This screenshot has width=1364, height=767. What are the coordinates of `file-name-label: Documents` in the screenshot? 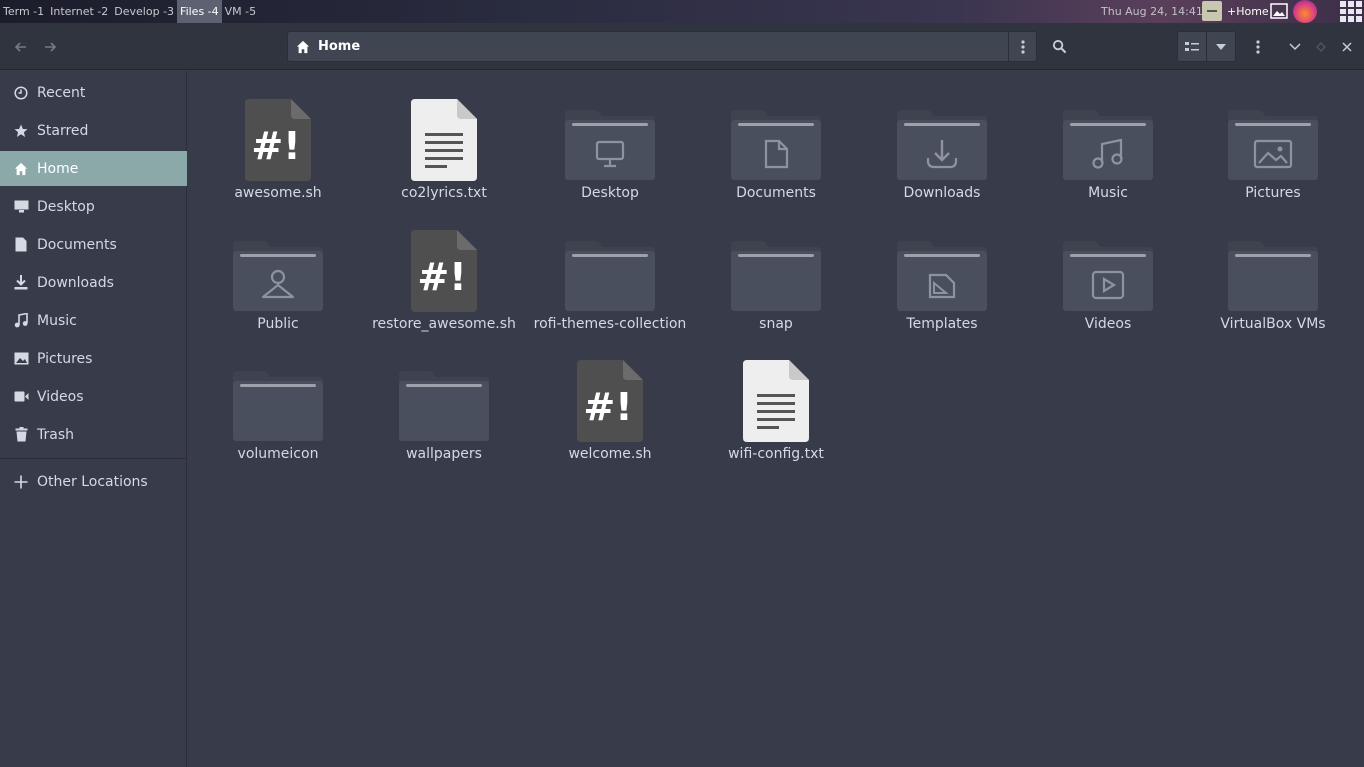 It's located at (776, 193).